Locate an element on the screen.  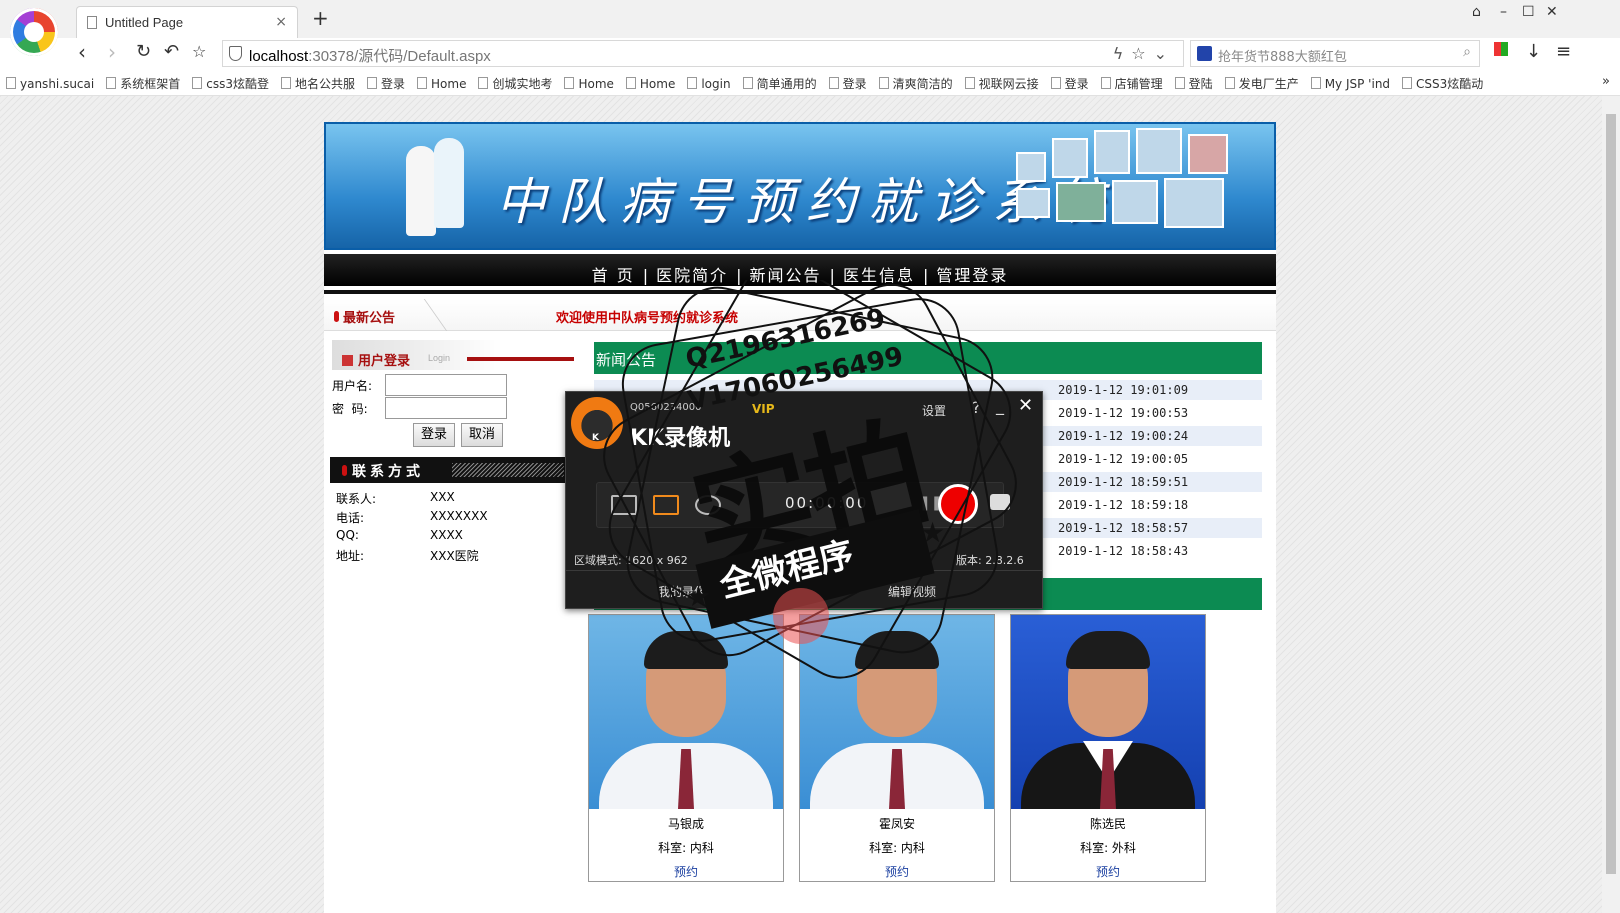
bookmark-item: 清爽简洁的 is located at coordinates (916, 83).